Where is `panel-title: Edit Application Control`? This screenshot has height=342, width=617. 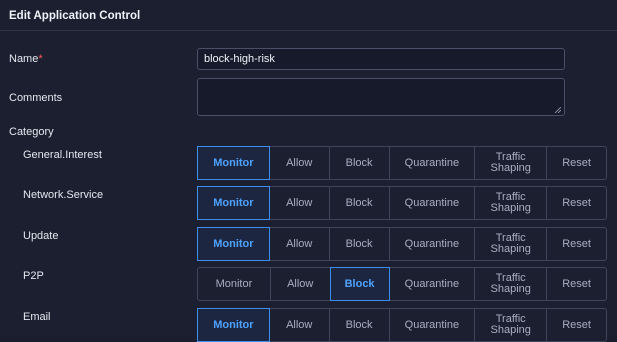
panel-title: Edit Application Control is located at coordinates (308, 15).